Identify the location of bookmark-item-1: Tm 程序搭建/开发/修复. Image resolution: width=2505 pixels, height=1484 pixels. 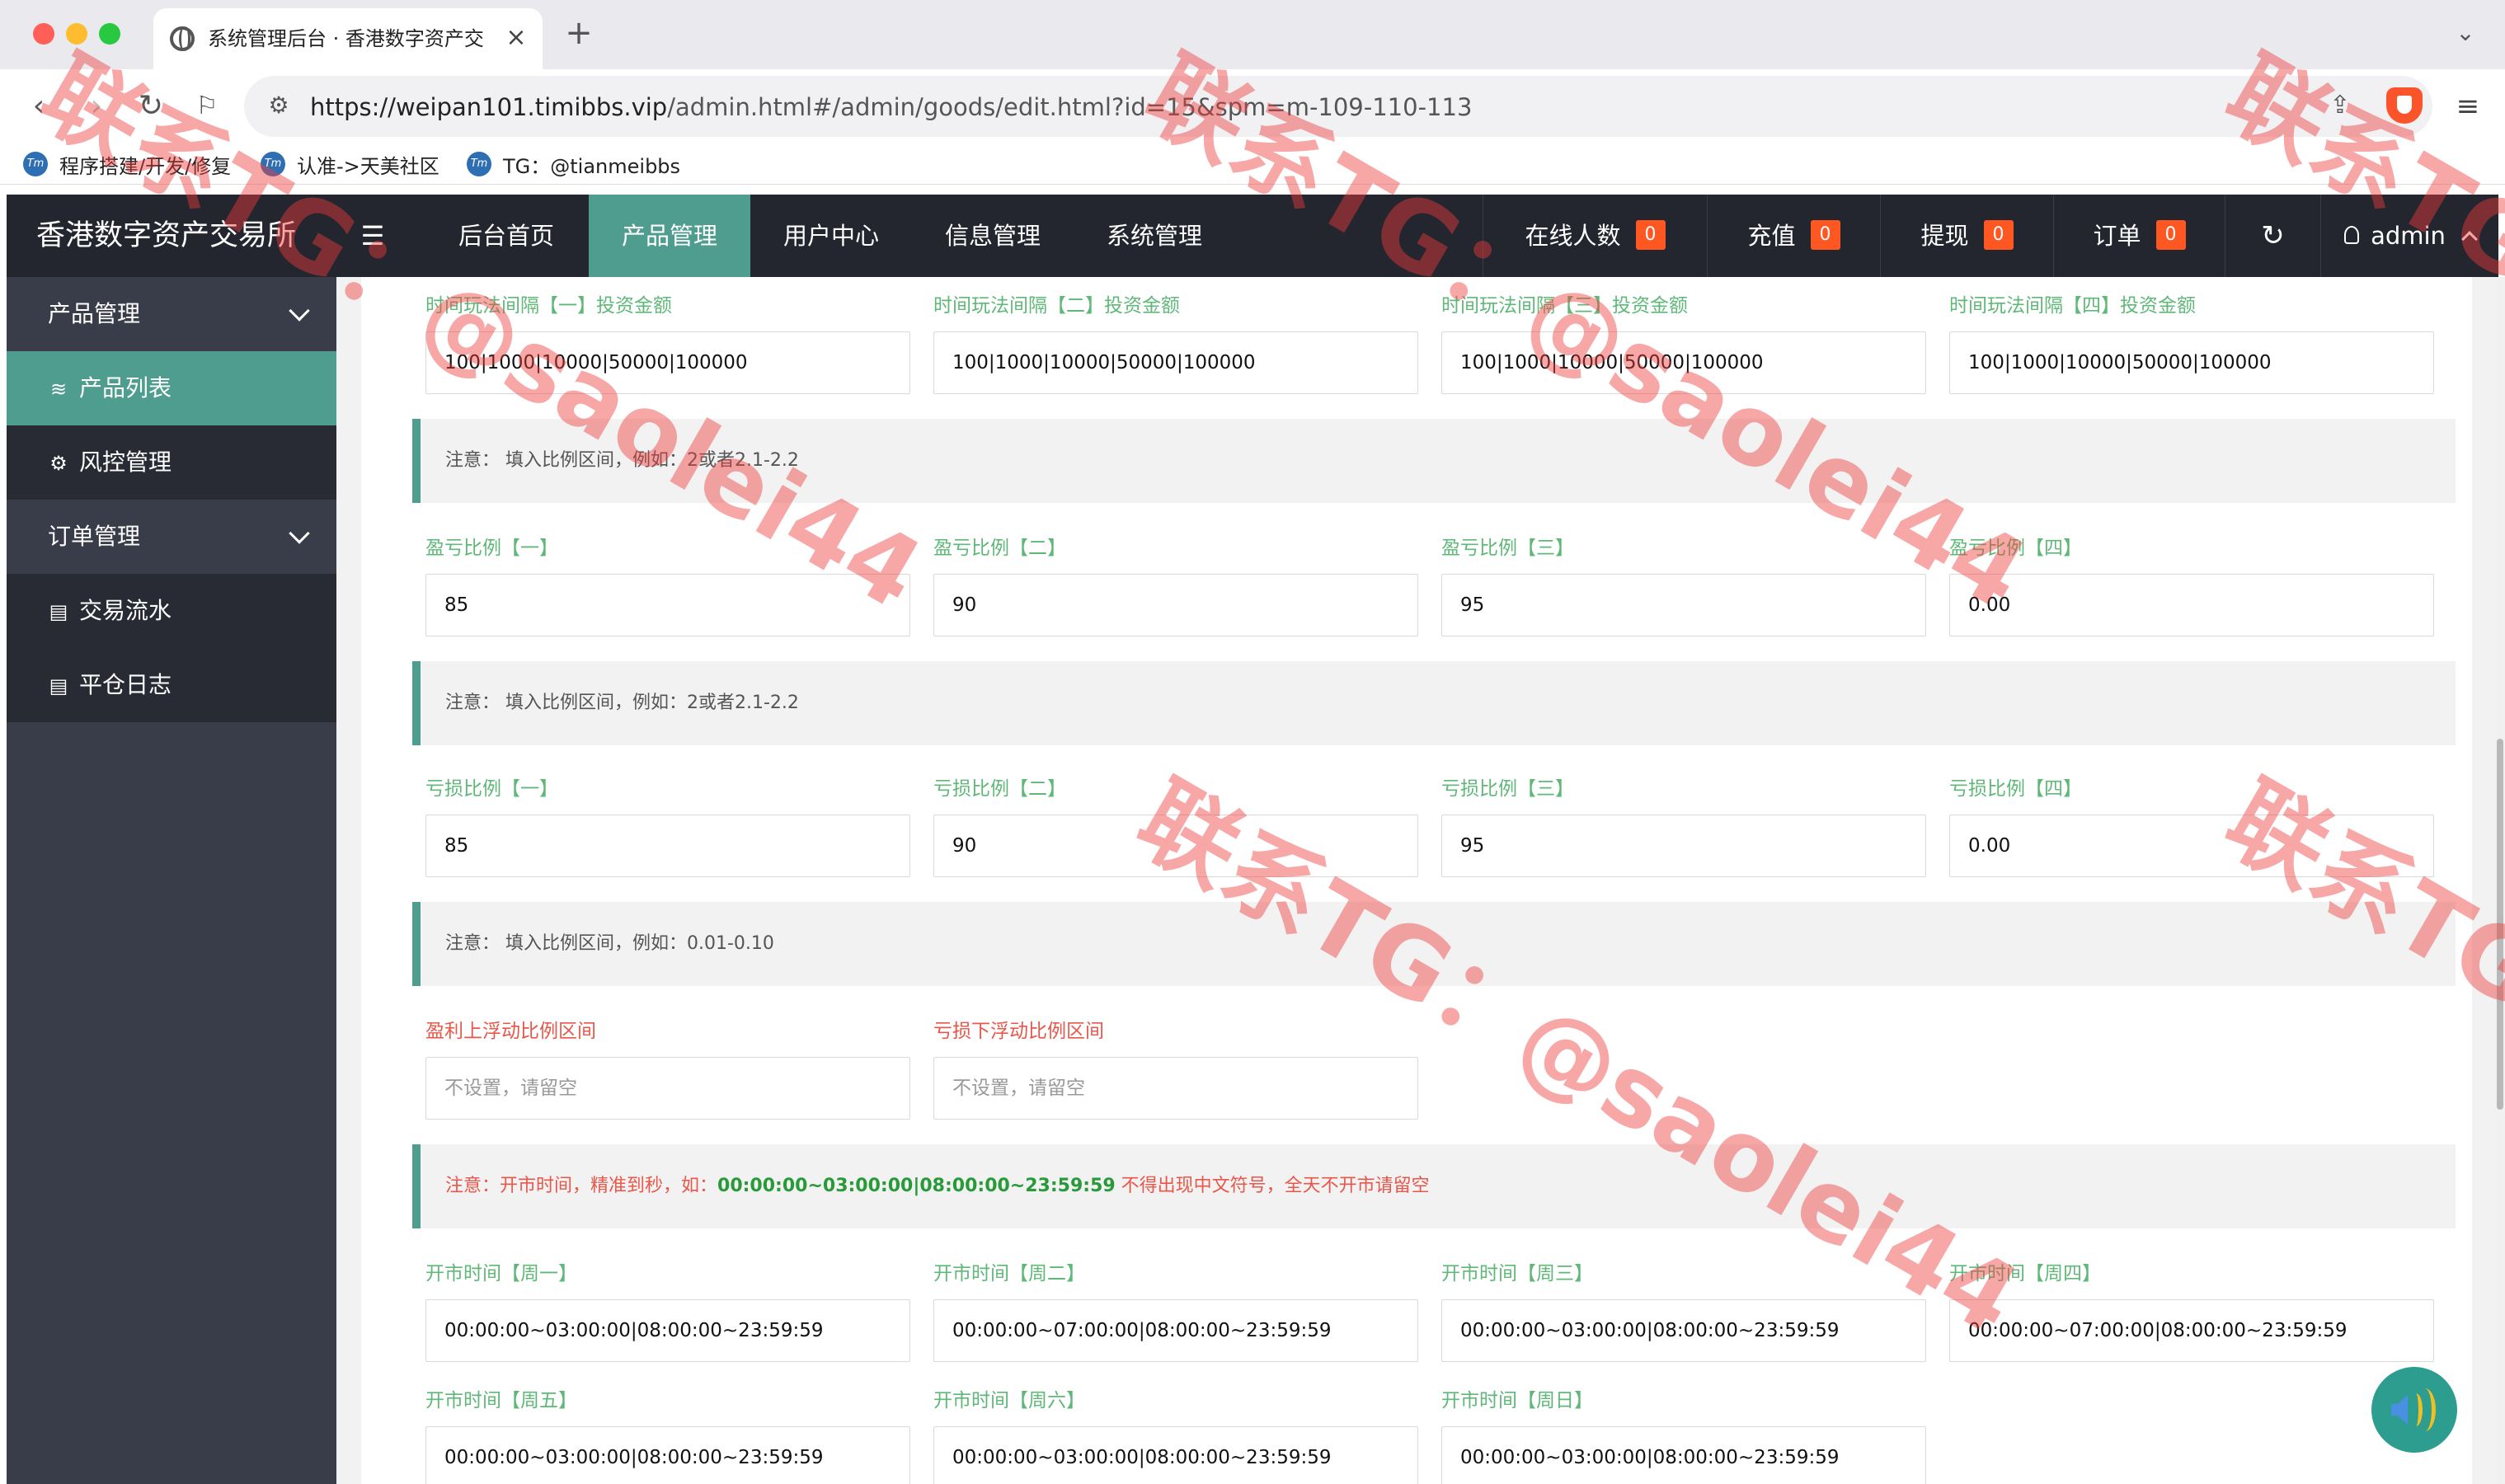
(127, 164).